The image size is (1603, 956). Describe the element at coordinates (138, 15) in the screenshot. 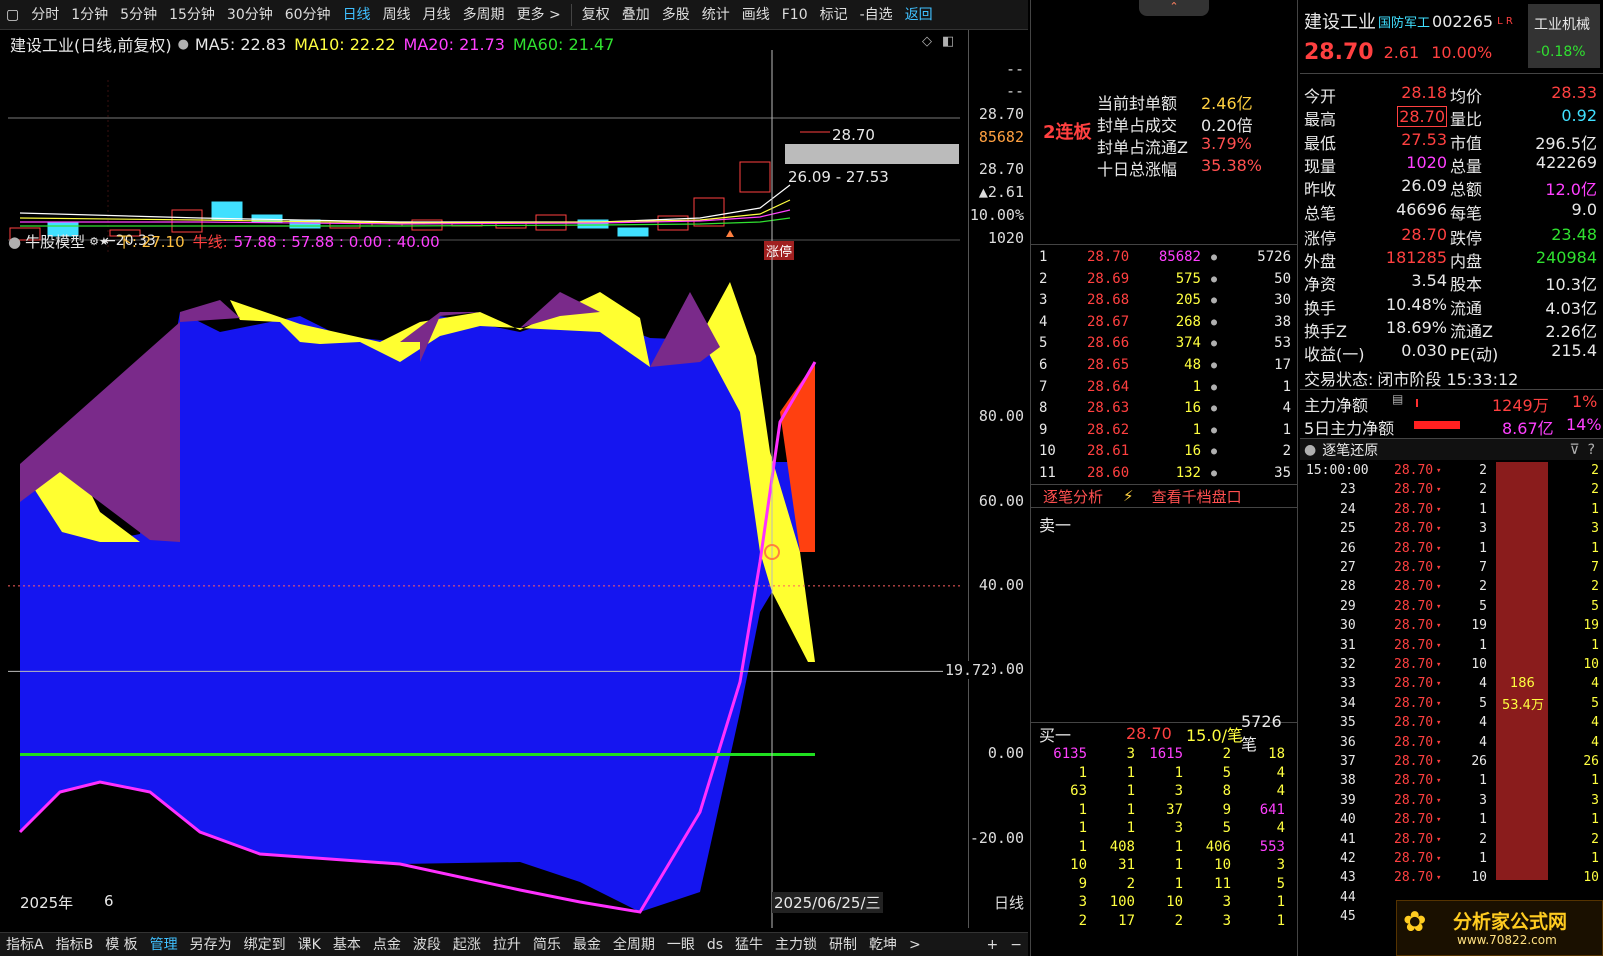

I see `period-tab: 5分钟` at that location.